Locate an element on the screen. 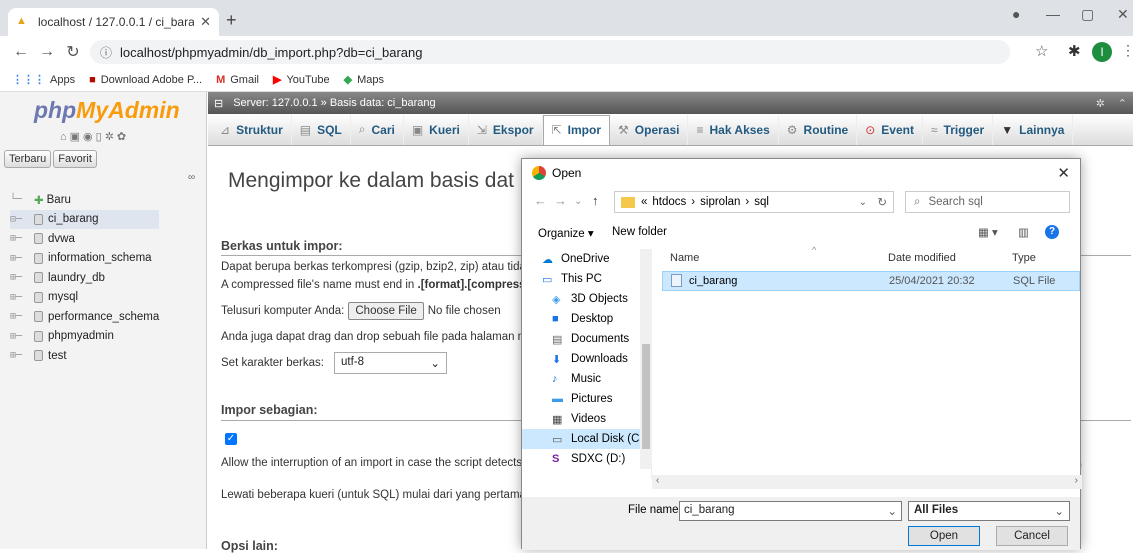 The width and height of the screenshot is (1133, 553). tab-trigger: ≈ Trigger is located at coordinates (958, 129).